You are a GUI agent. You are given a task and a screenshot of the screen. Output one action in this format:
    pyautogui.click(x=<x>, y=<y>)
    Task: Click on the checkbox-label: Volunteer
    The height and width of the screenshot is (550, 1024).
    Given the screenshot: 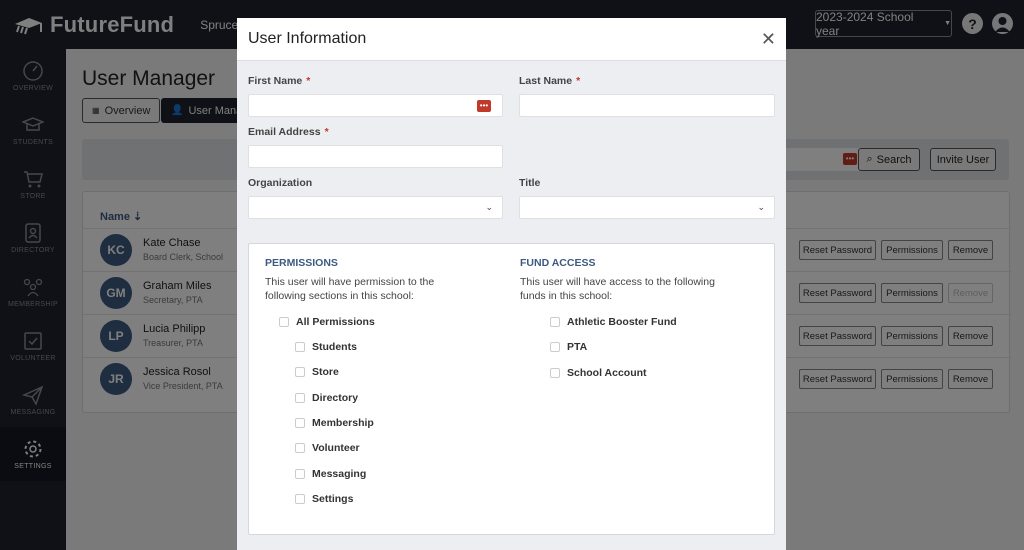 What is the action you would take?
    pyautogui.click(x=336, y=448)
    